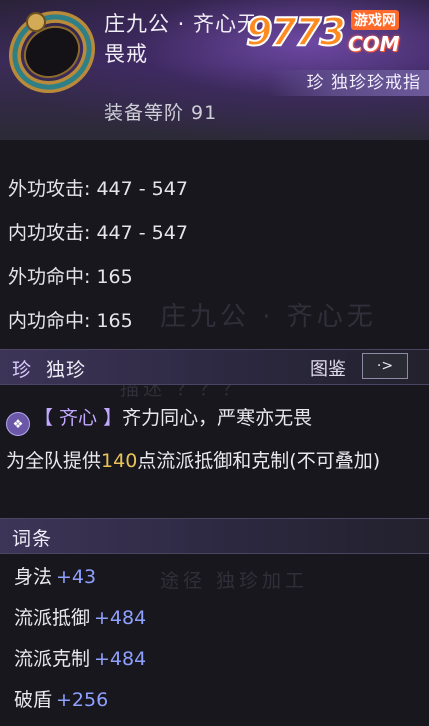  What do you see at coordinates (22, 370) in the screenshot?
I see `rarity-gem-icon: 珍` at bounding box center [22, 370].